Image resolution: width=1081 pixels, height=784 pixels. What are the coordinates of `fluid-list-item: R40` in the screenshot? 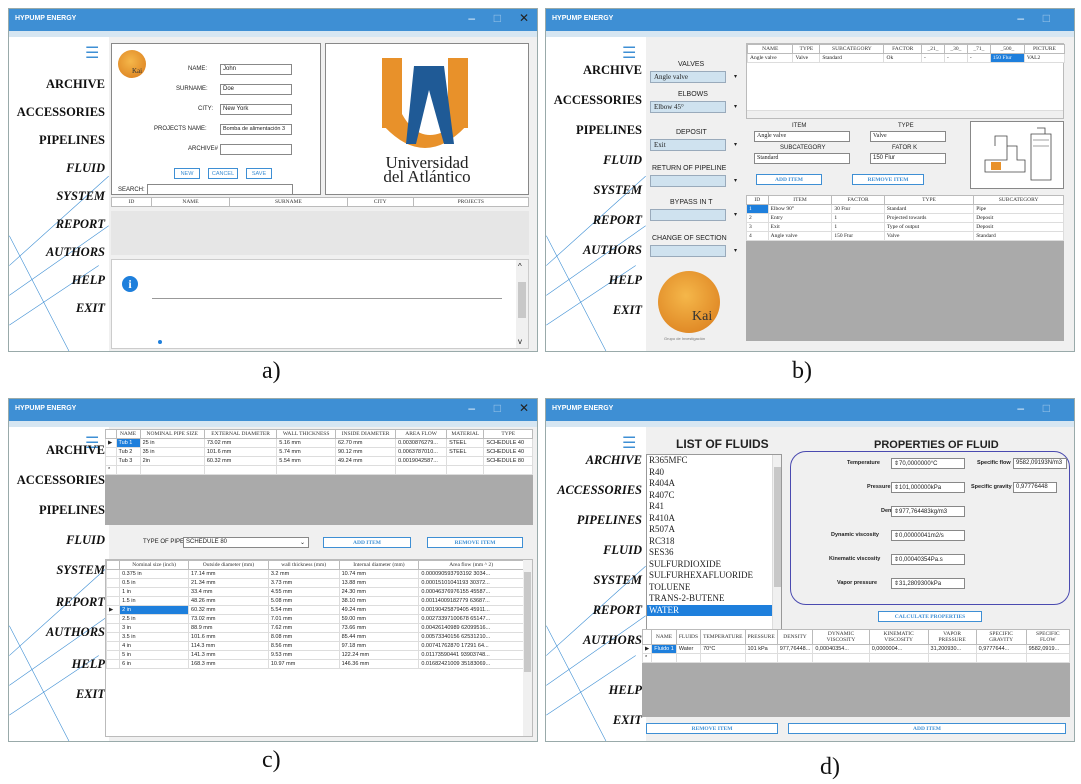 It's located at (714, 473).